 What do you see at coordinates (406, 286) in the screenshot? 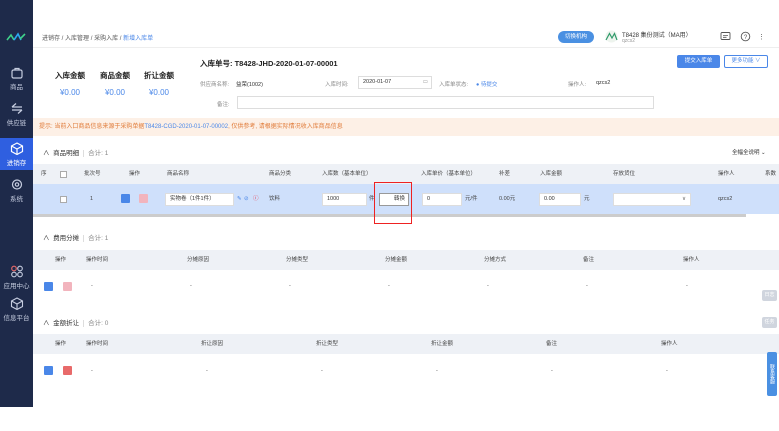
I see `table-row: - - - - - - -` at bounding box center [406, 286].